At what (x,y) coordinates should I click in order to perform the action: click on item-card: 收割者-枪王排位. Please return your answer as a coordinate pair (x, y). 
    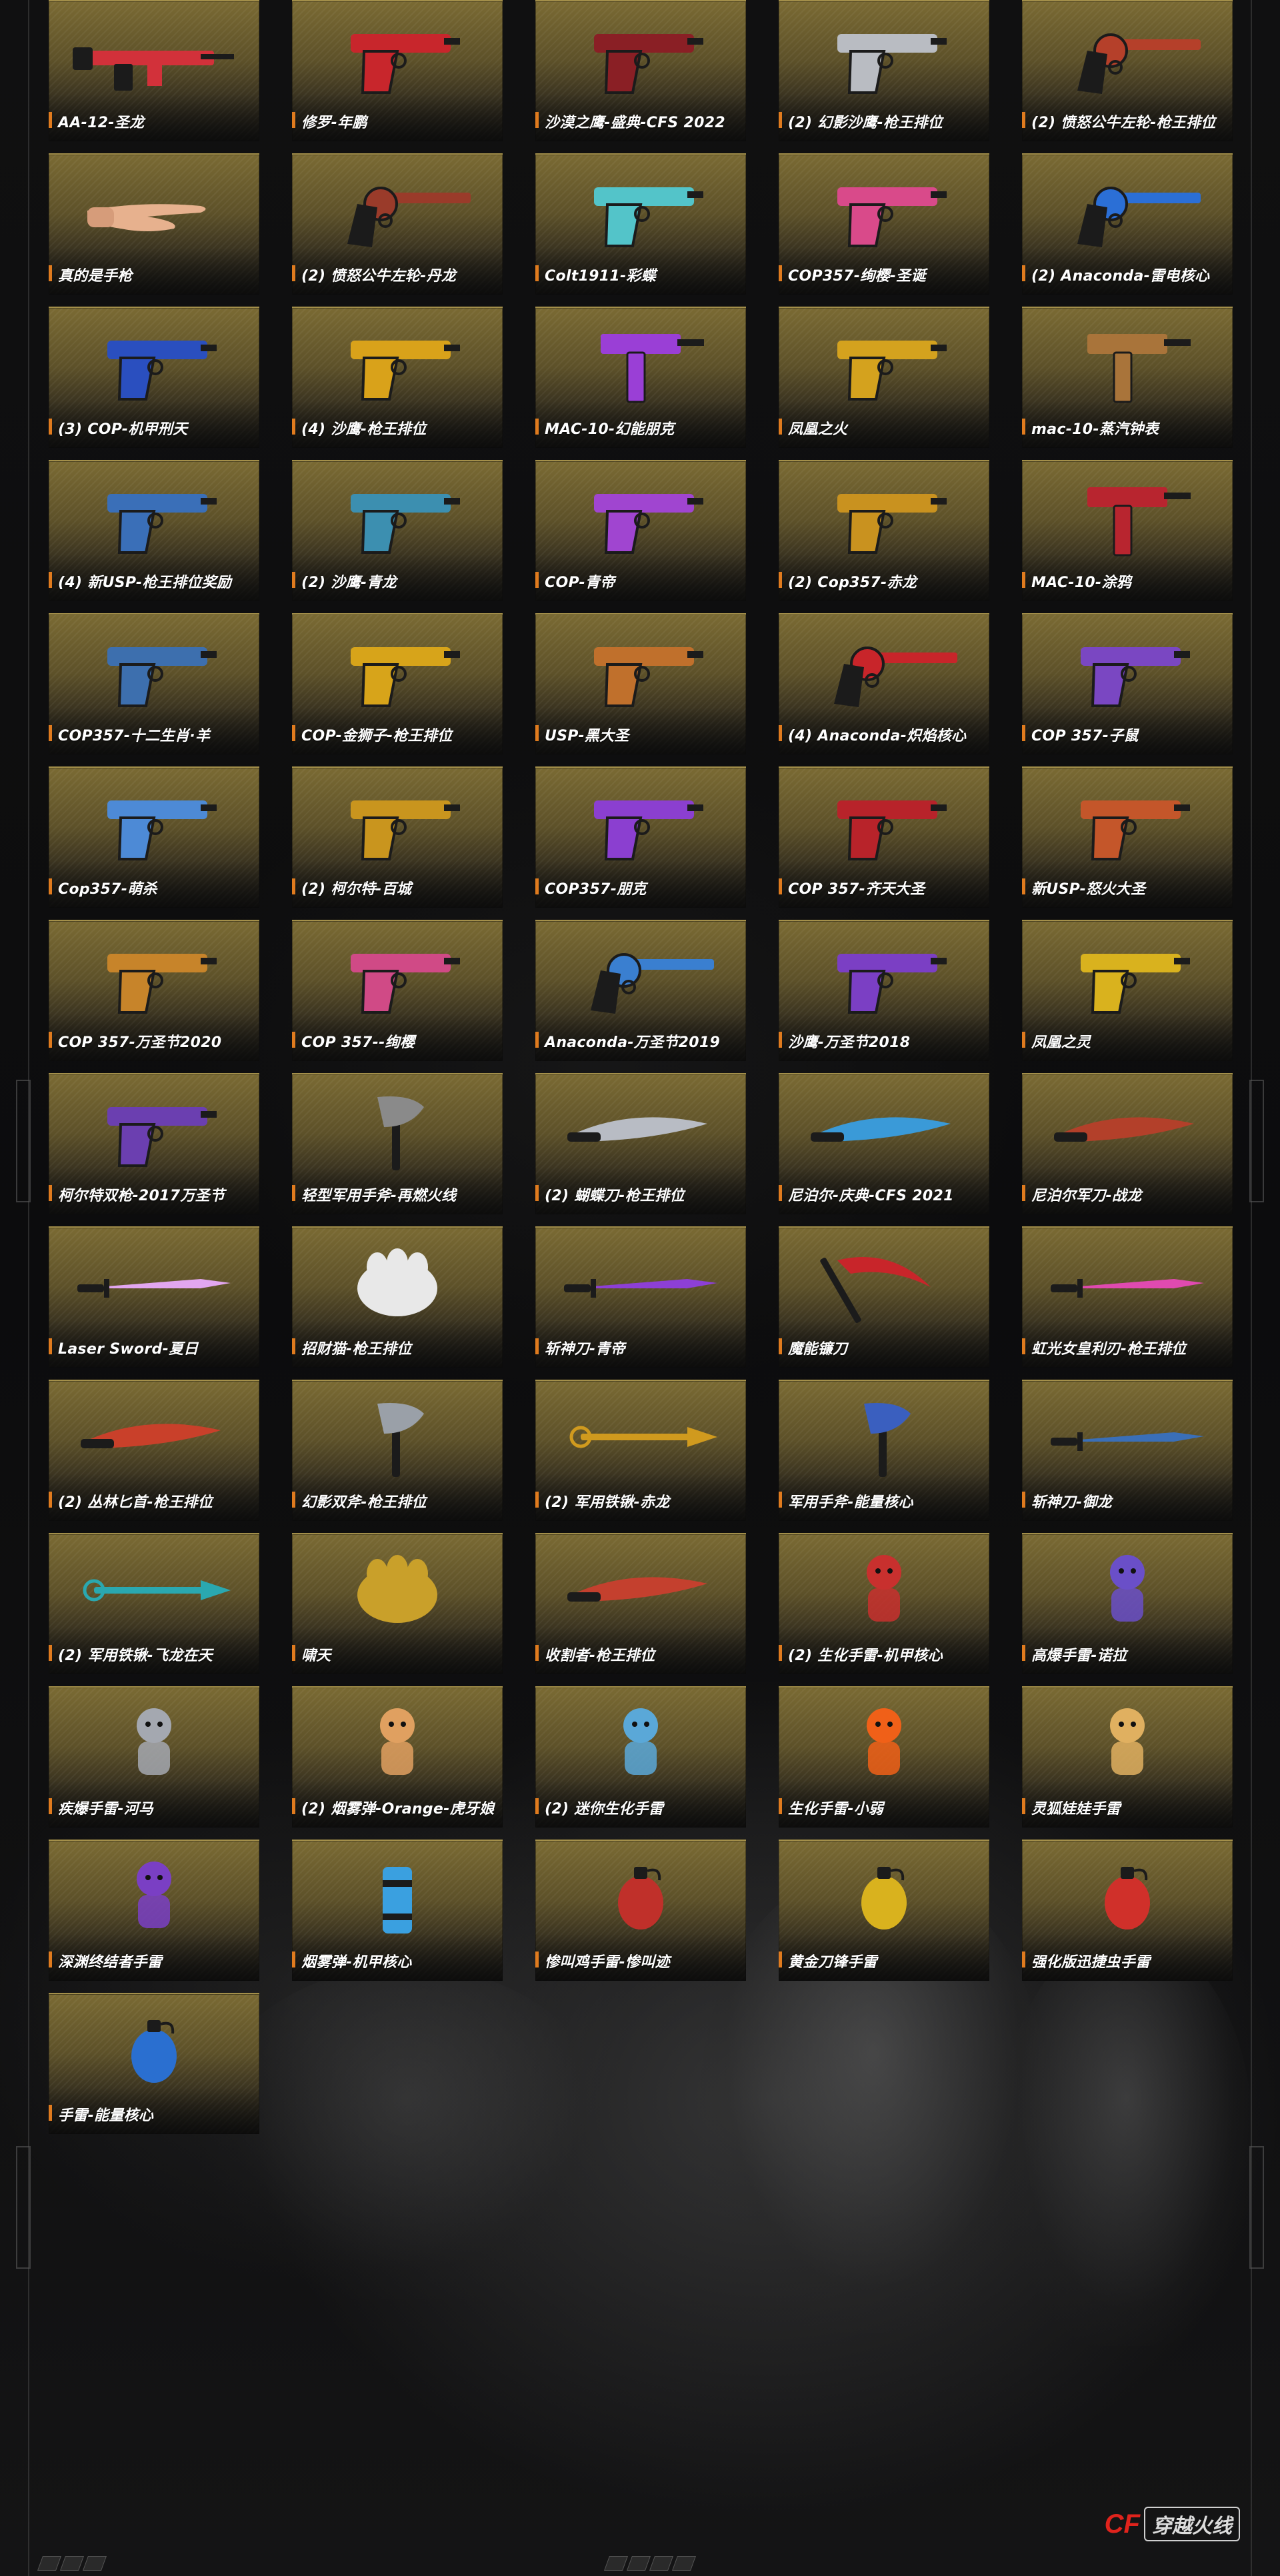
    Looking at the image, I should click on (640, 1604).